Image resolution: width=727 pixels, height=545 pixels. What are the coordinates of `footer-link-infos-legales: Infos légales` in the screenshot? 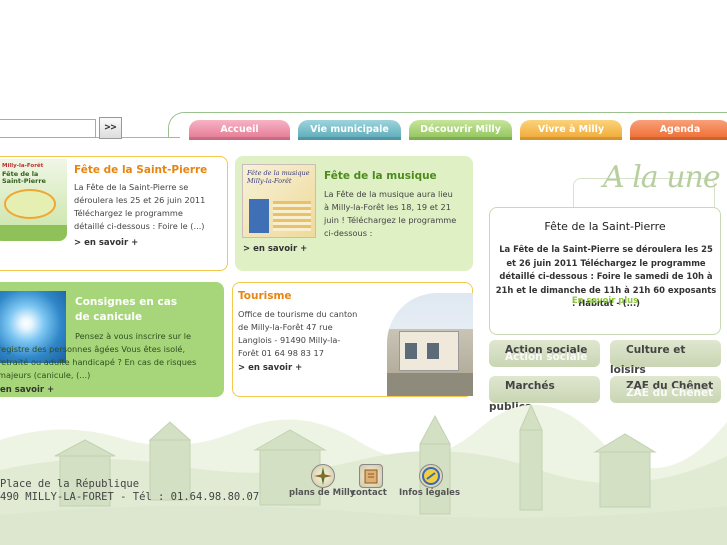 It's located at (429, 493).